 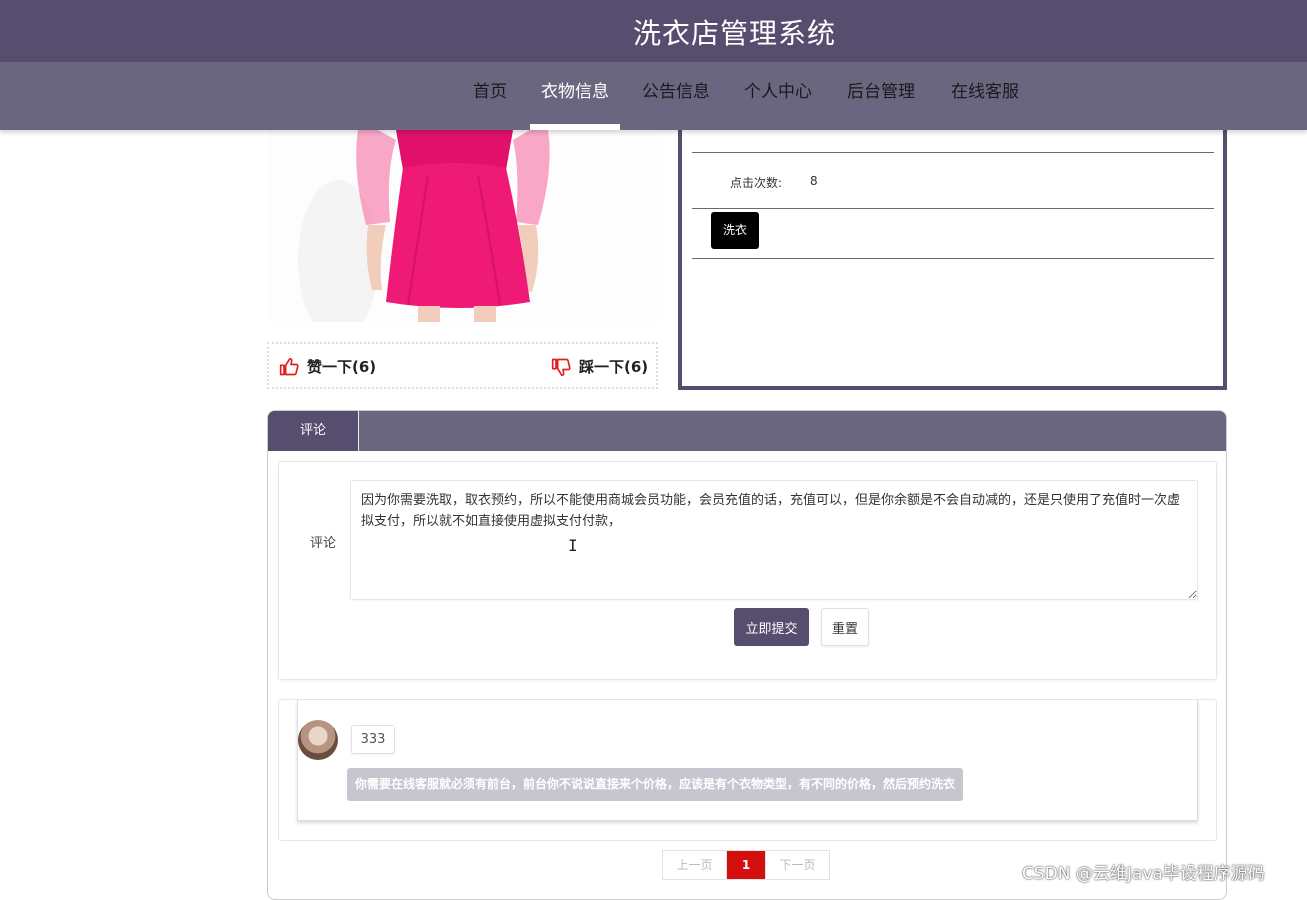 I want to click on nav-home: 首页, so click(x=490, y=96).